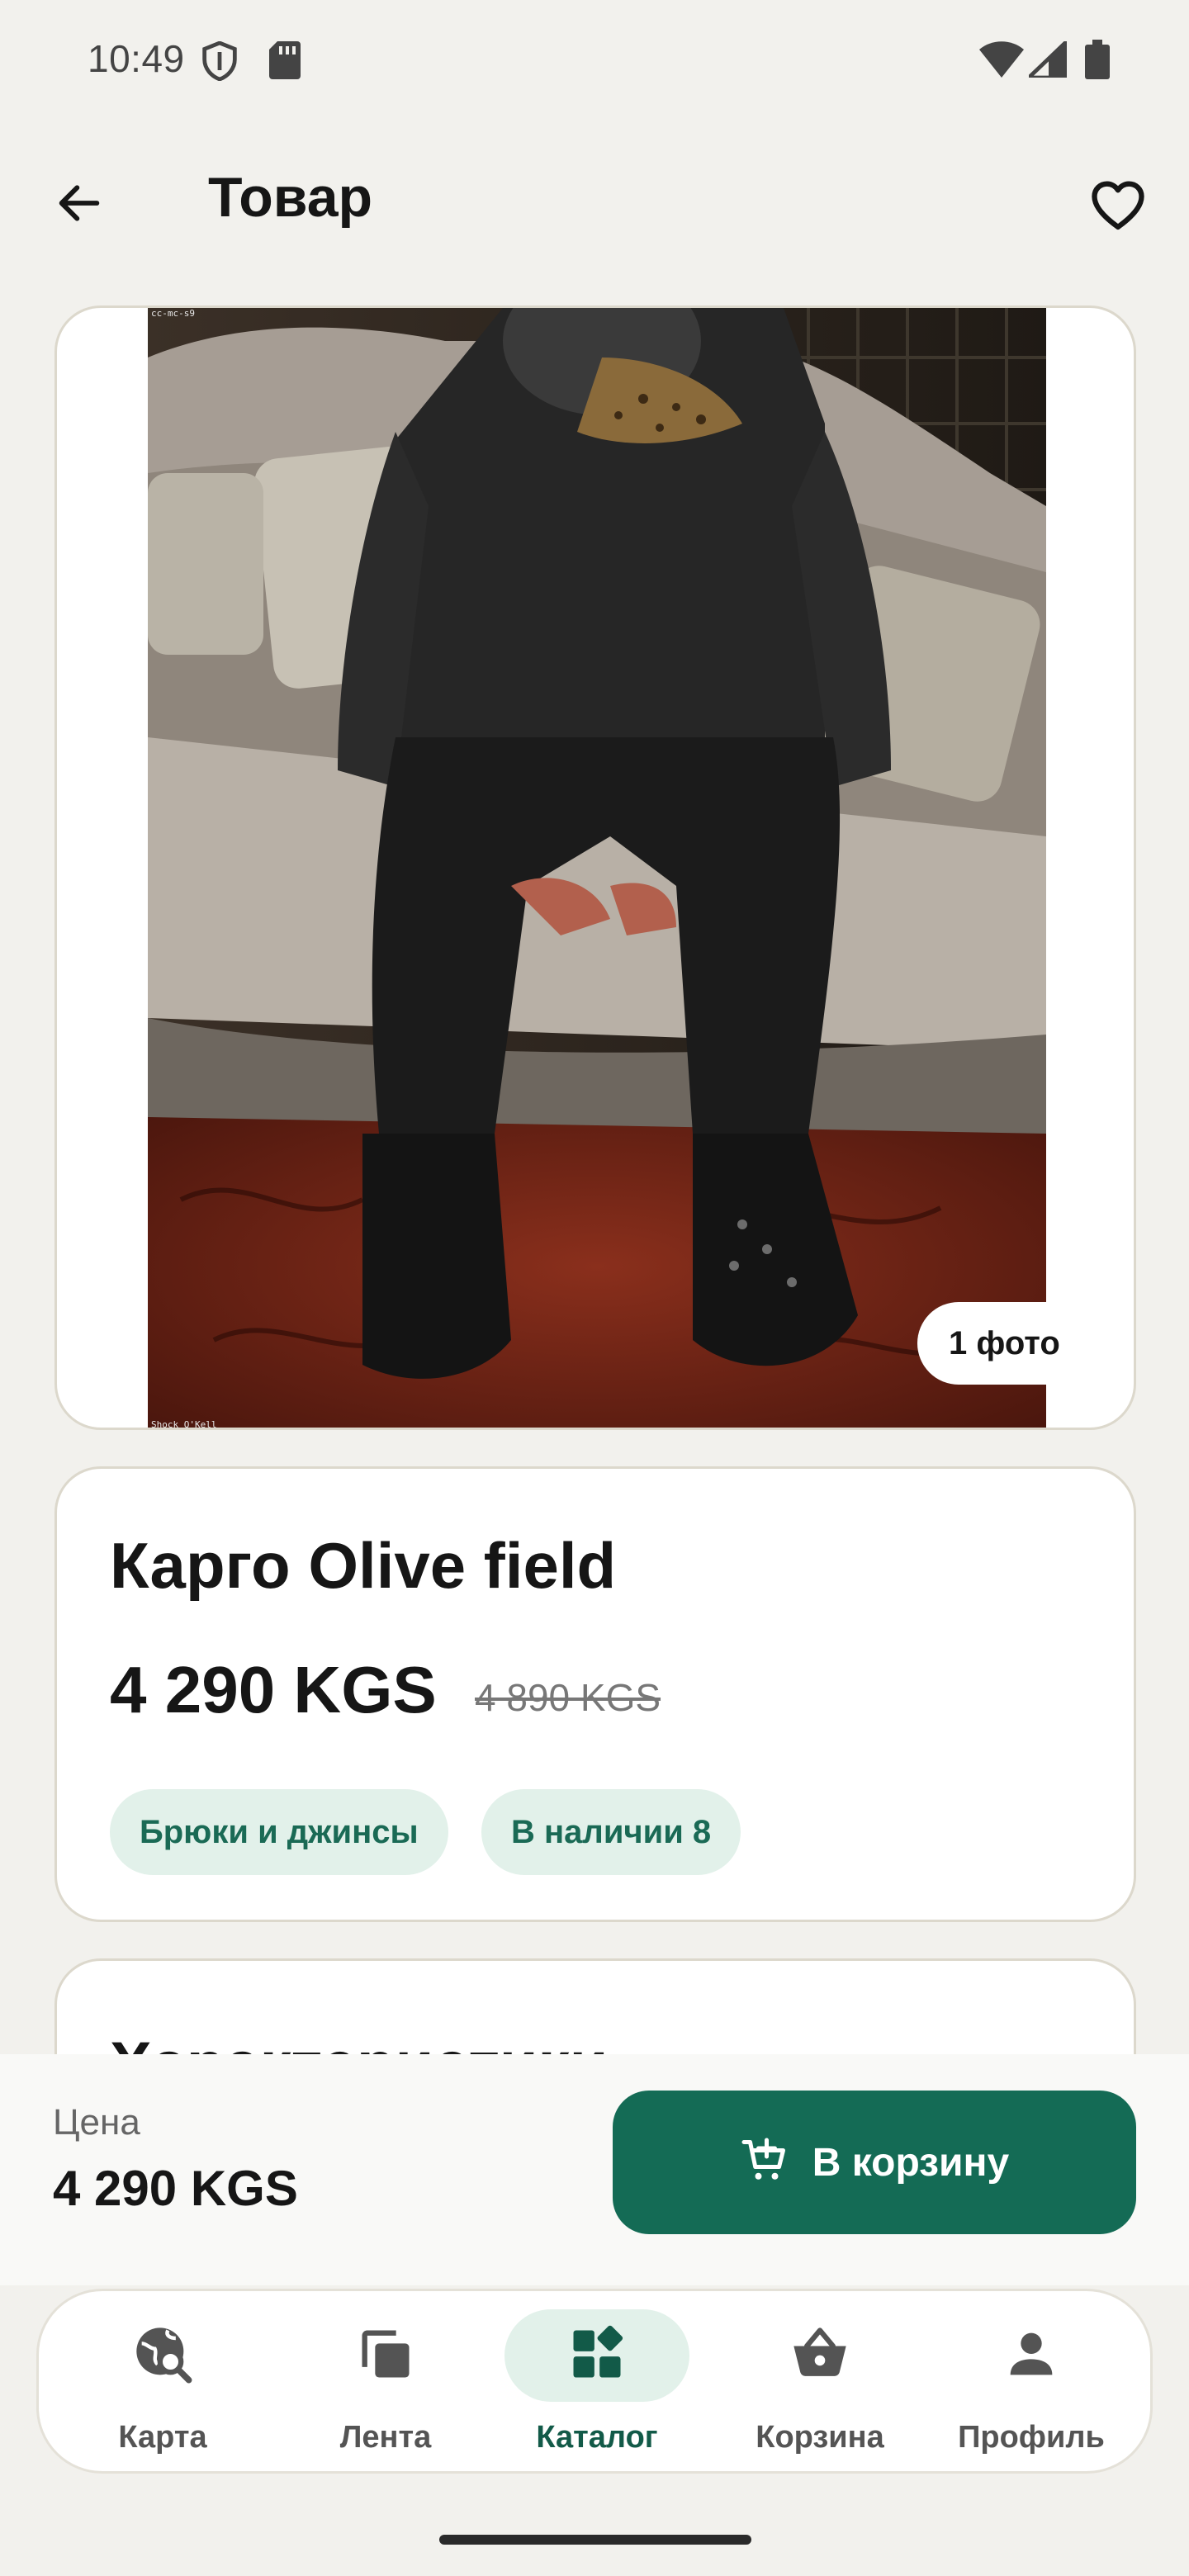  What do you see at coordinates (363, 1565) in the screenshot?
I see `product-name: Карго Olive field` at bounding box center [363, 1565].